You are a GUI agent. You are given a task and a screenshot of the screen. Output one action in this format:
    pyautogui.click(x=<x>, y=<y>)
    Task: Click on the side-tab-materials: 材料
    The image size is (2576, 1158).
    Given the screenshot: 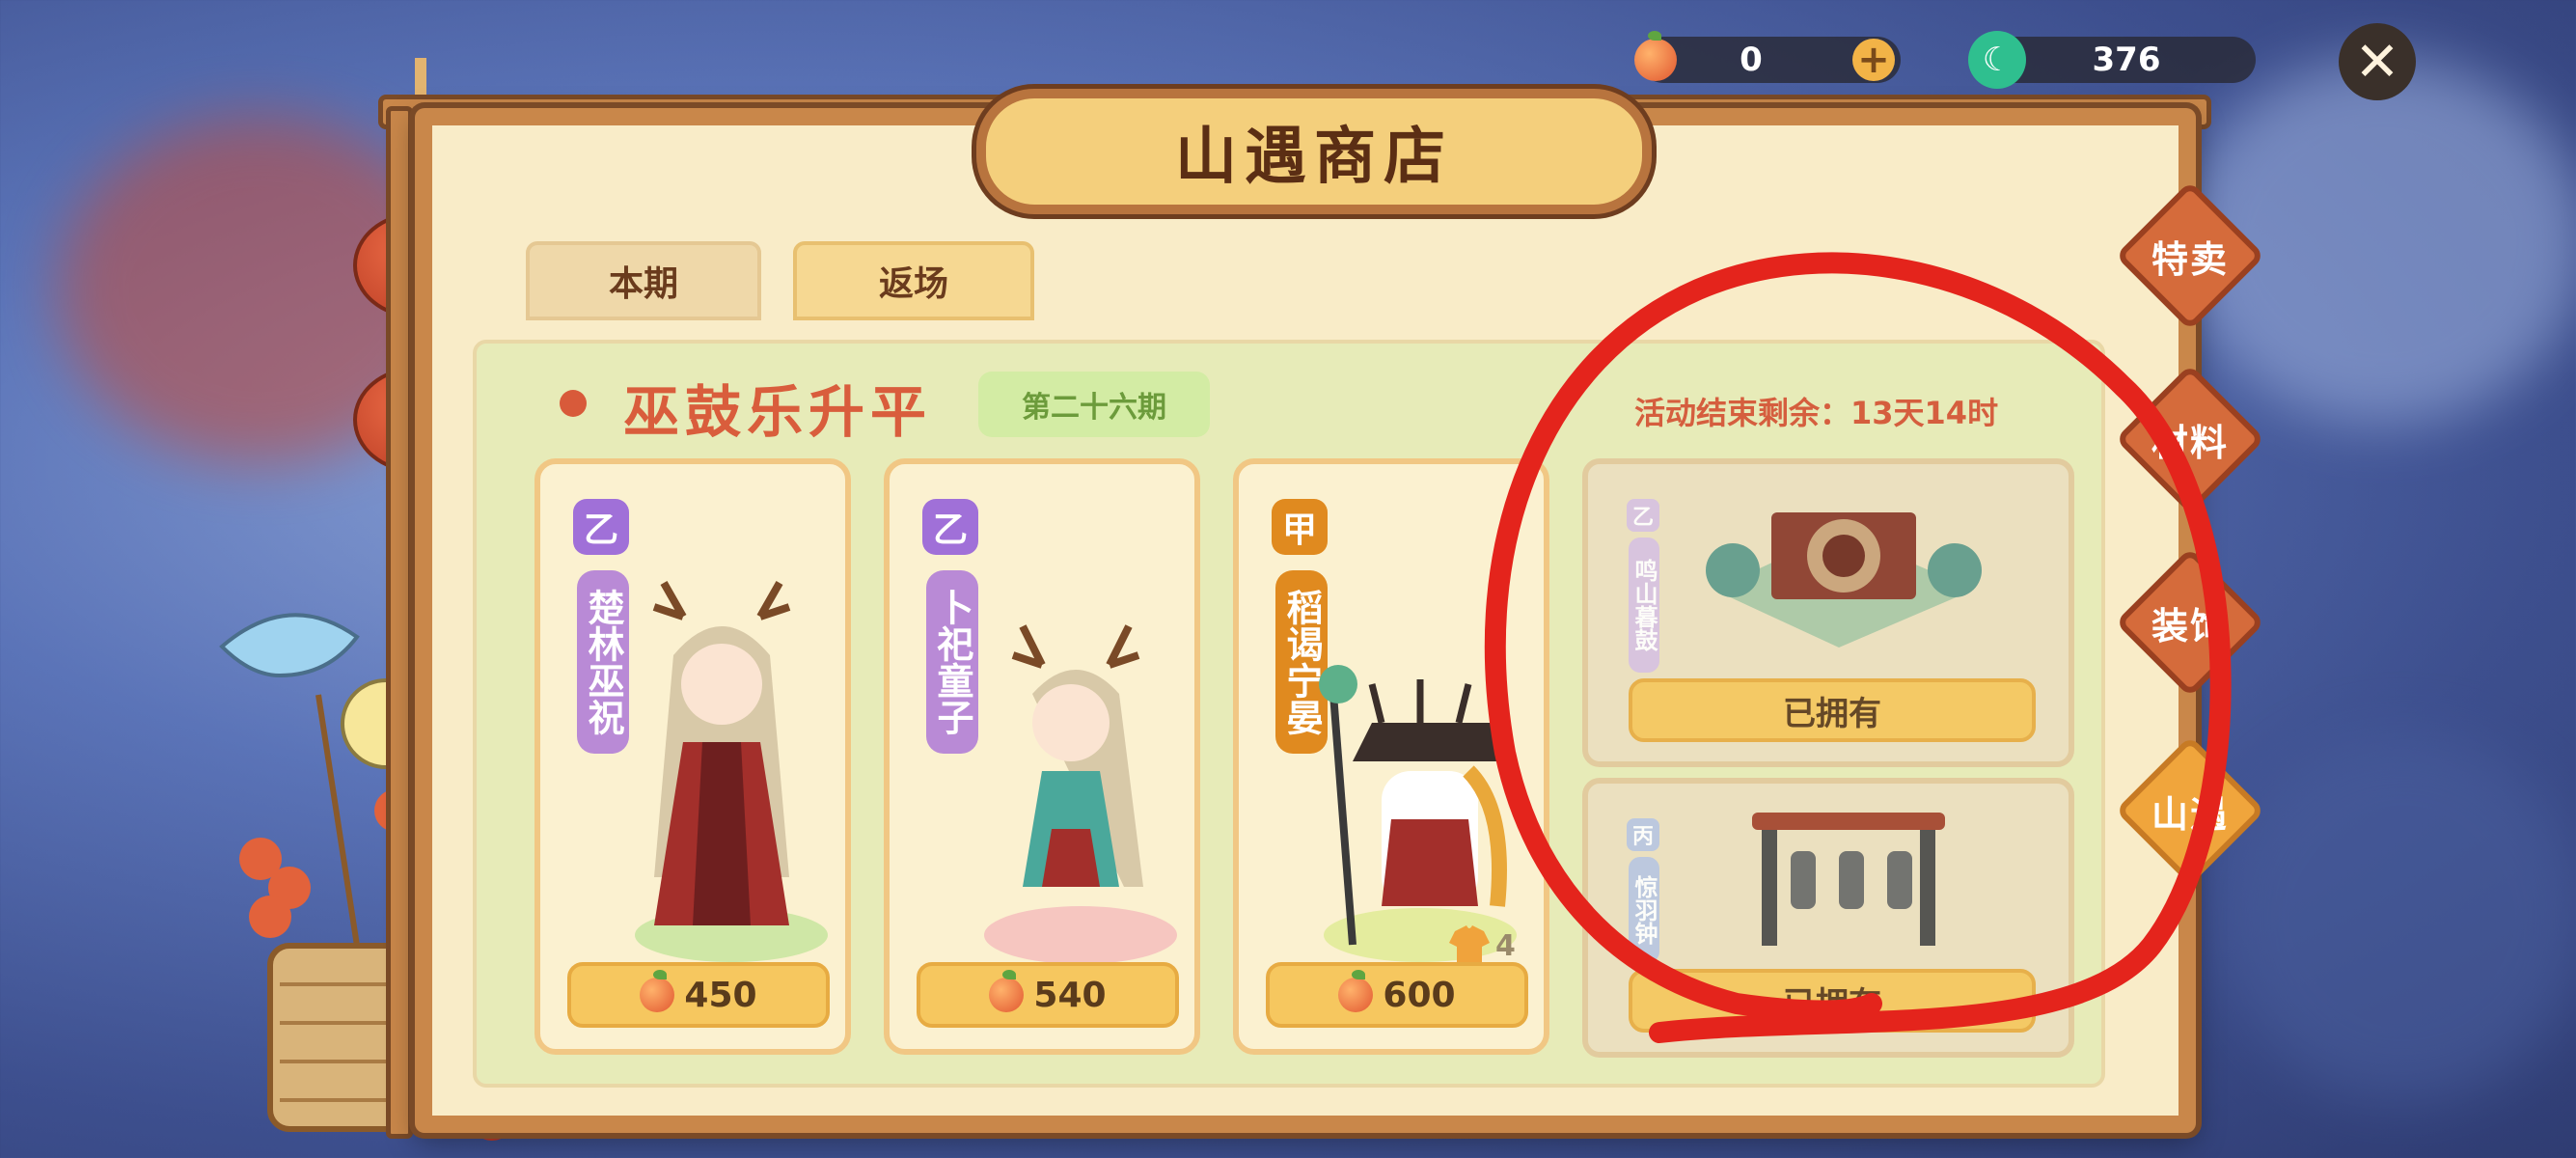 What is the action you would take?
    pyautogui.click(x=2190, y=439)
    